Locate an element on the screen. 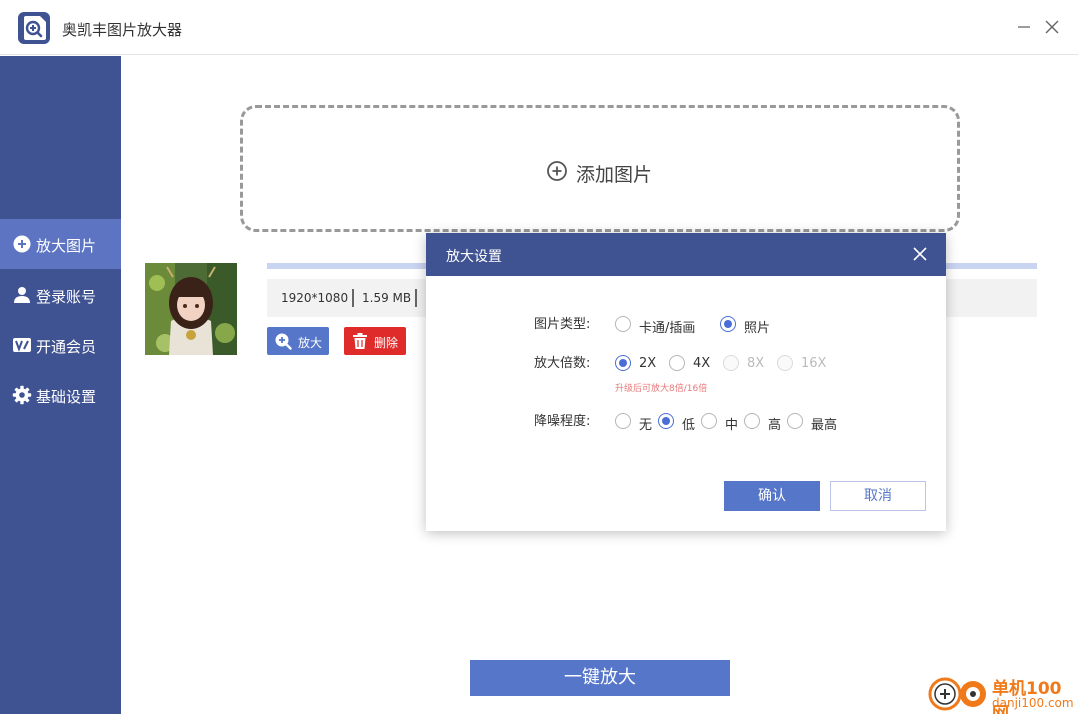 Image resolution: width=1078 pixels, height=714 pixels. close-window-button is located at coordinates (1052, 27).